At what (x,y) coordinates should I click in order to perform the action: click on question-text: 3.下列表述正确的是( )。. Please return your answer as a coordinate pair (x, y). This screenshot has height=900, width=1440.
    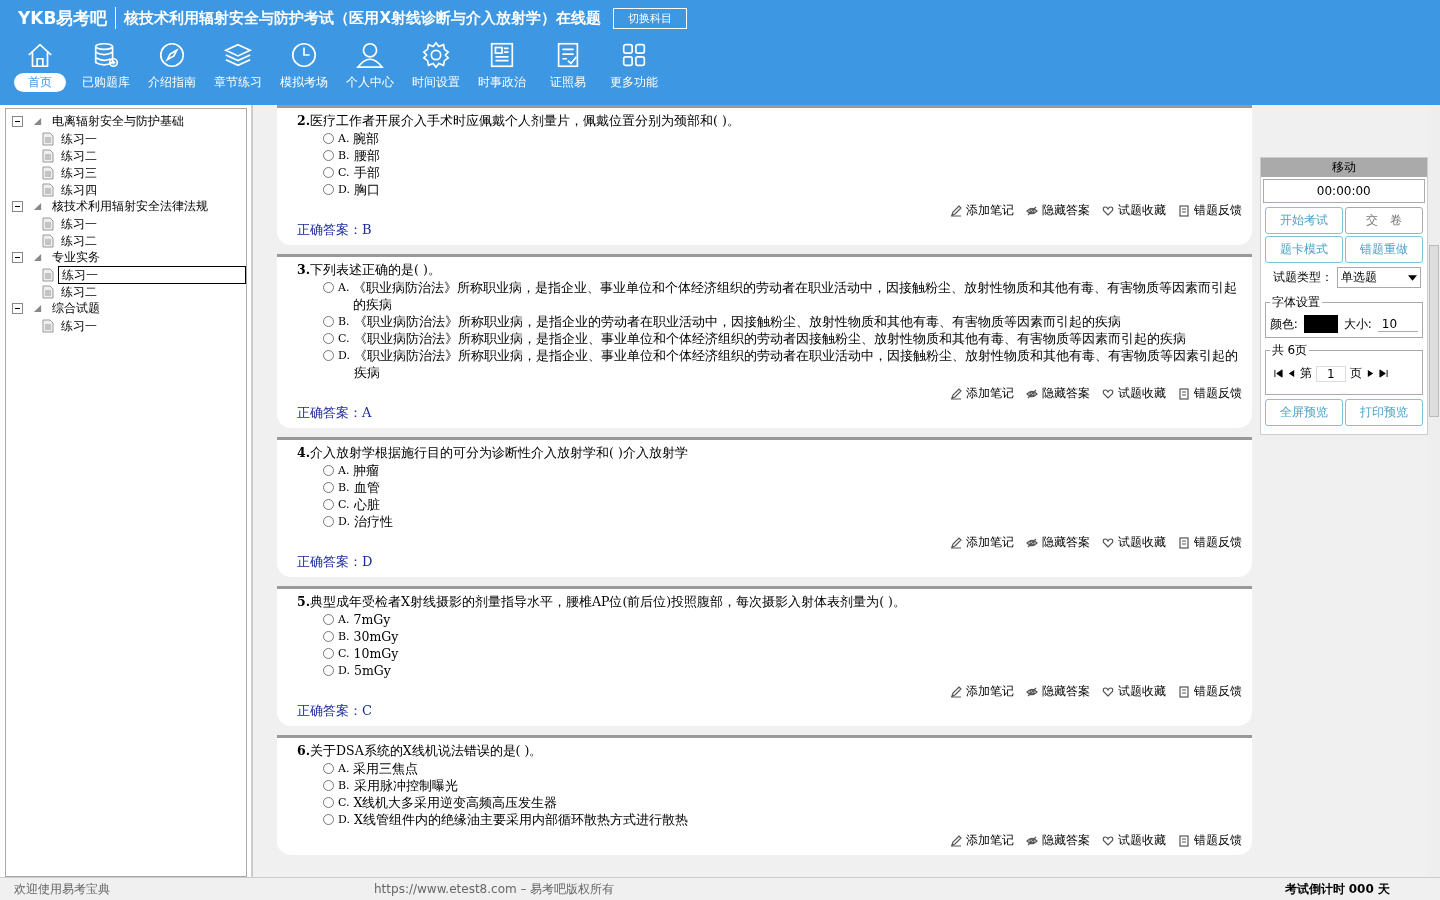
    Looking at the image, I should click on (369, 270).